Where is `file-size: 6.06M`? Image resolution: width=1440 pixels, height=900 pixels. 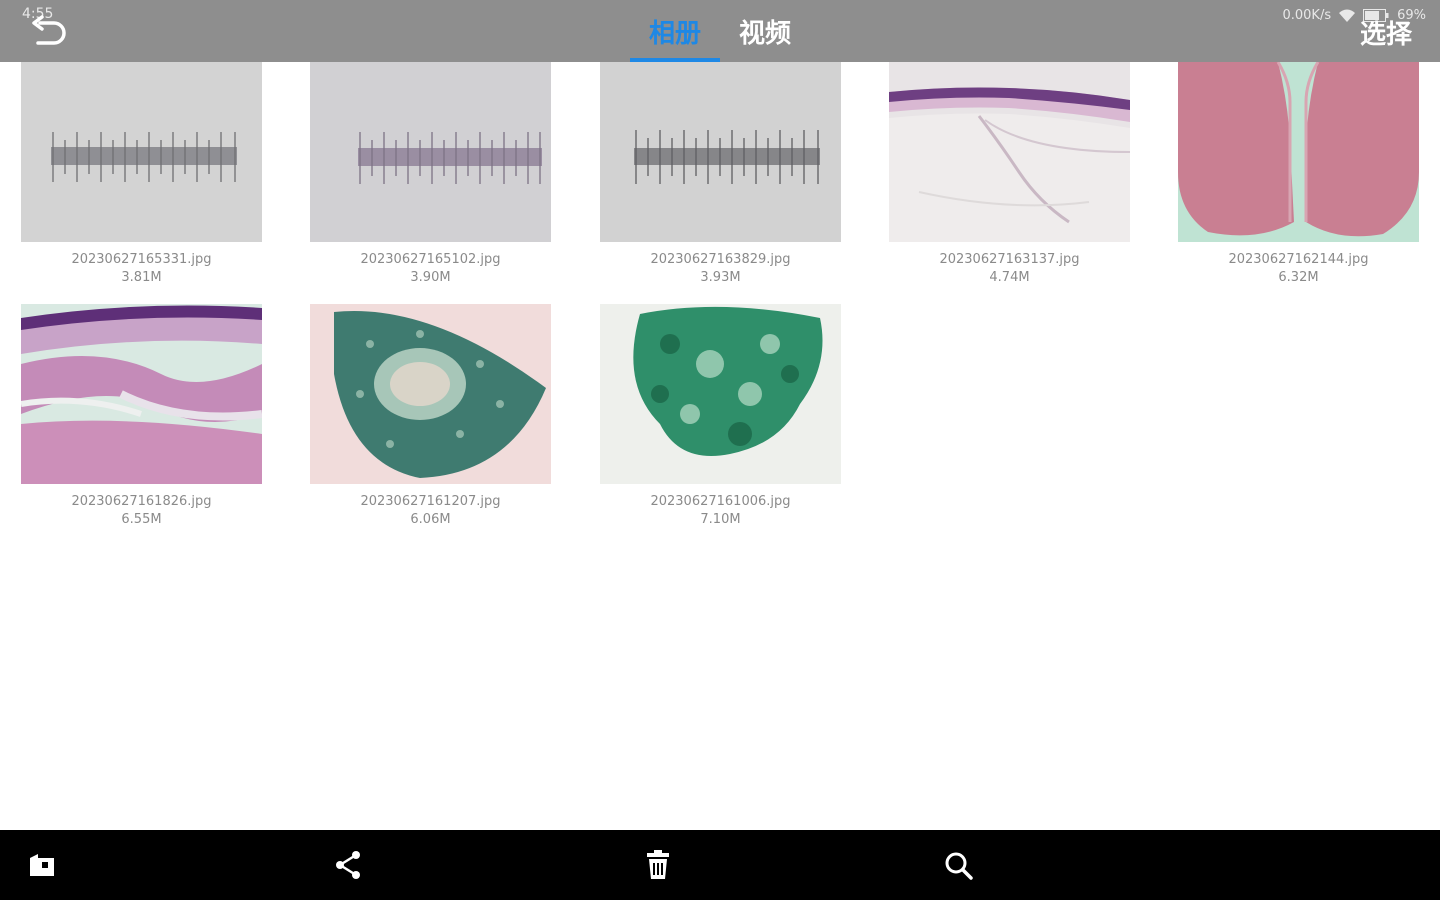 file-size: 6.06M is located at coordinates (430, 519).